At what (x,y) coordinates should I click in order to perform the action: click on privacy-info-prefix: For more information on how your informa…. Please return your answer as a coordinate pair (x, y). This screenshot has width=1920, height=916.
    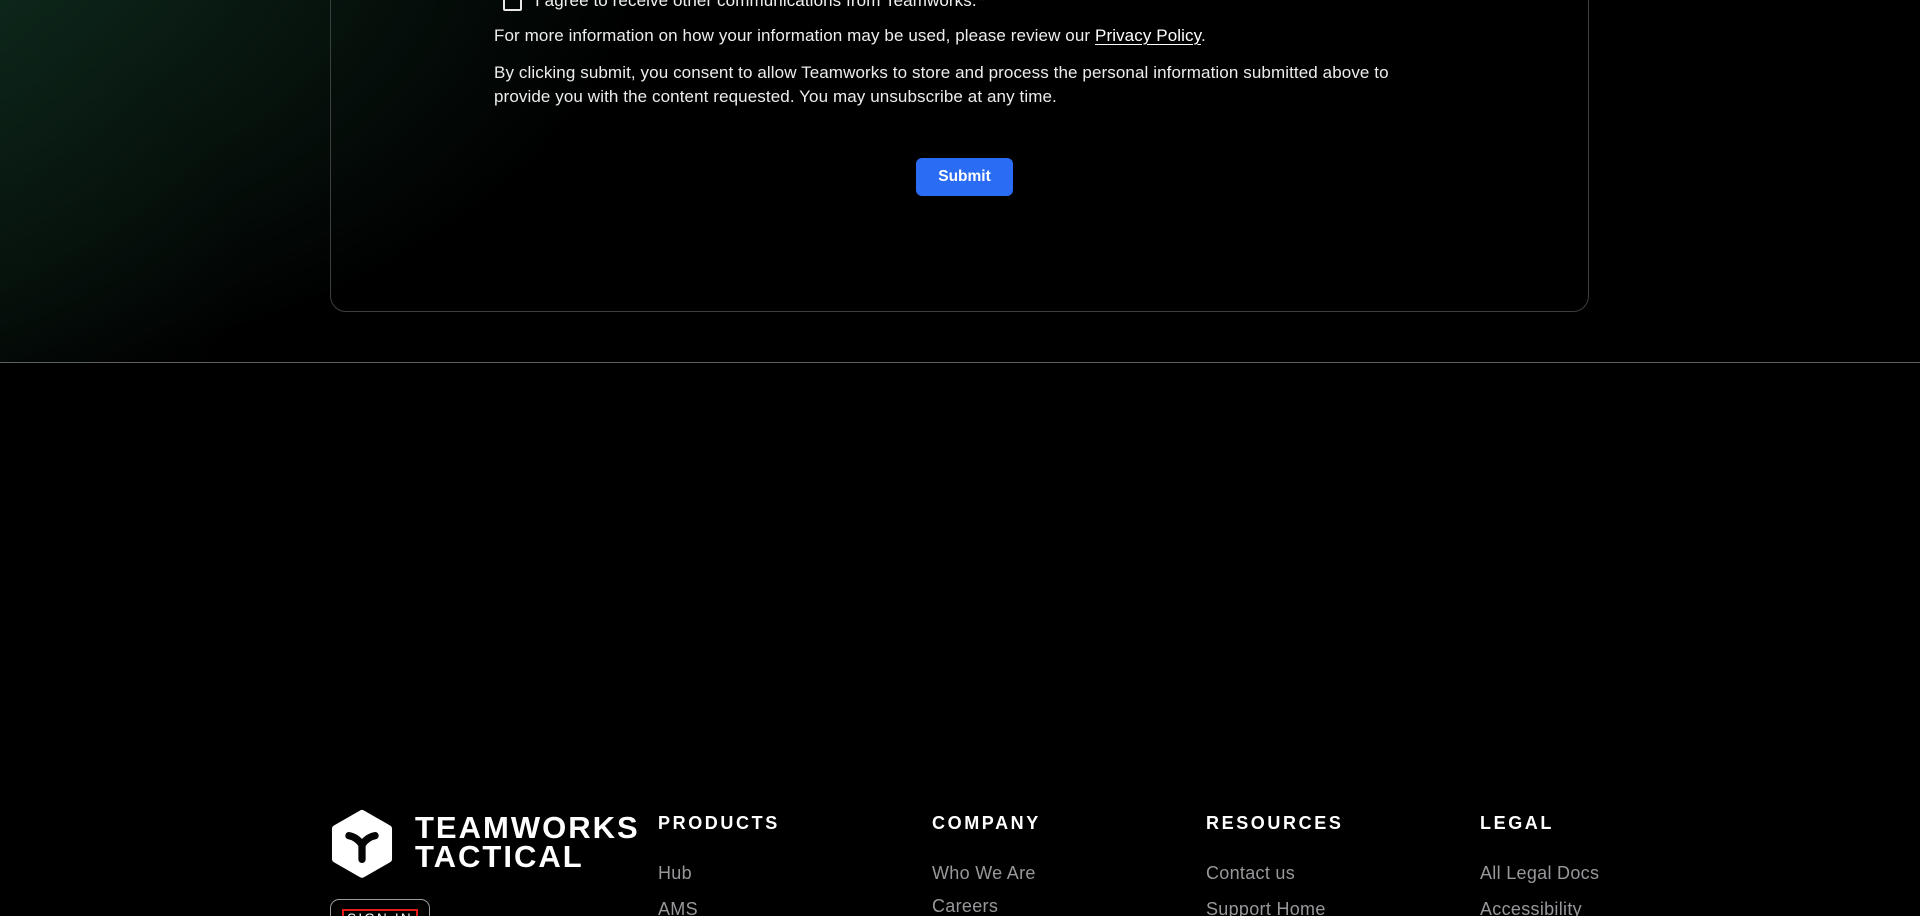
    Looking at the image, I should click on (794, 35).